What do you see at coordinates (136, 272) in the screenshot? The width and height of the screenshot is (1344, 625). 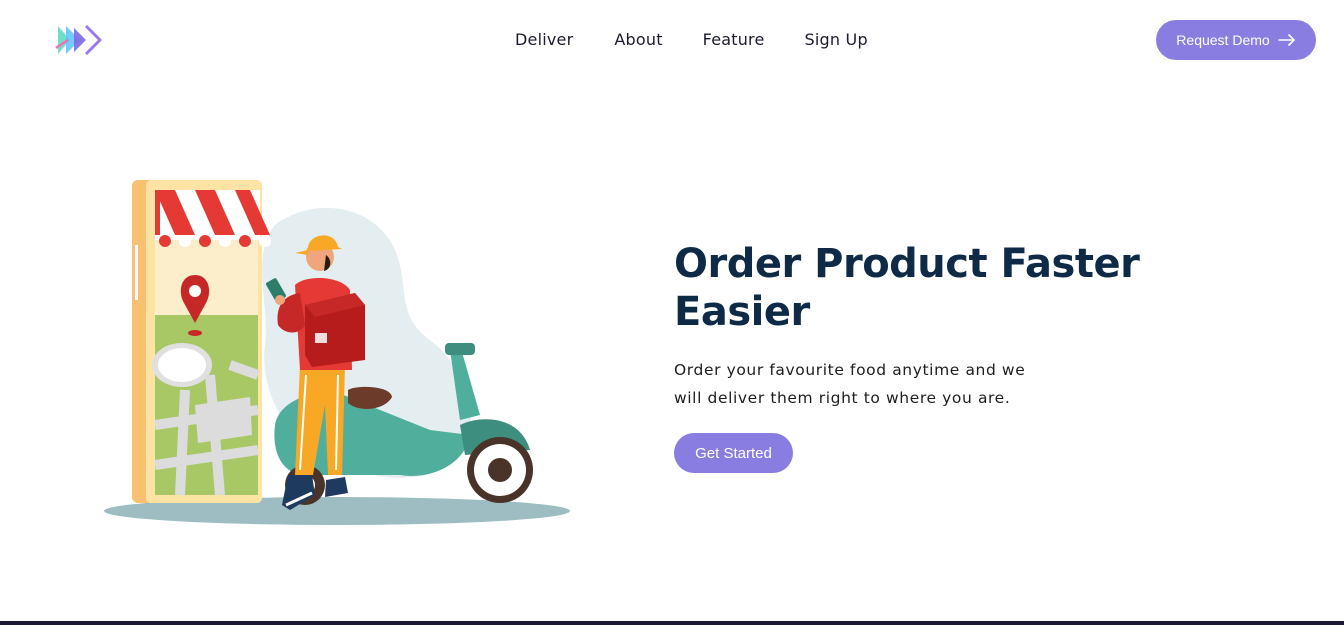 I see `phone-side-button` at bounding box center [136, 272].